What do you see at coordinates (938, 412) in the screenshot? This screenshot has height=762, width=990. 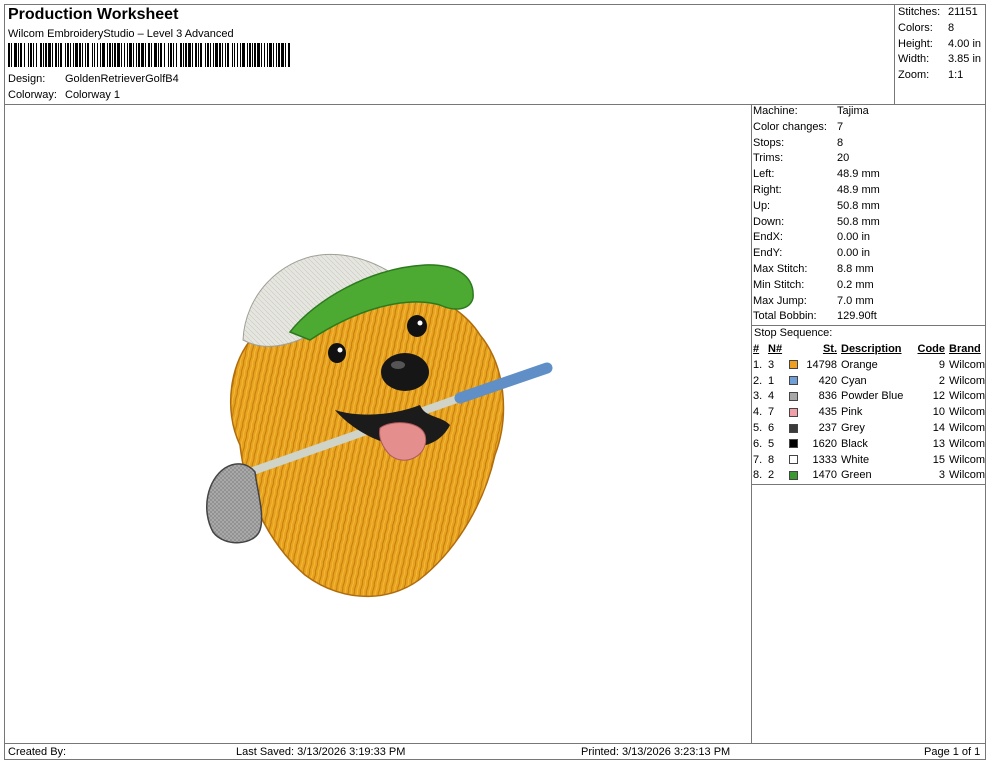 I see `thread-code: 10` at bounding box center [938, 412].